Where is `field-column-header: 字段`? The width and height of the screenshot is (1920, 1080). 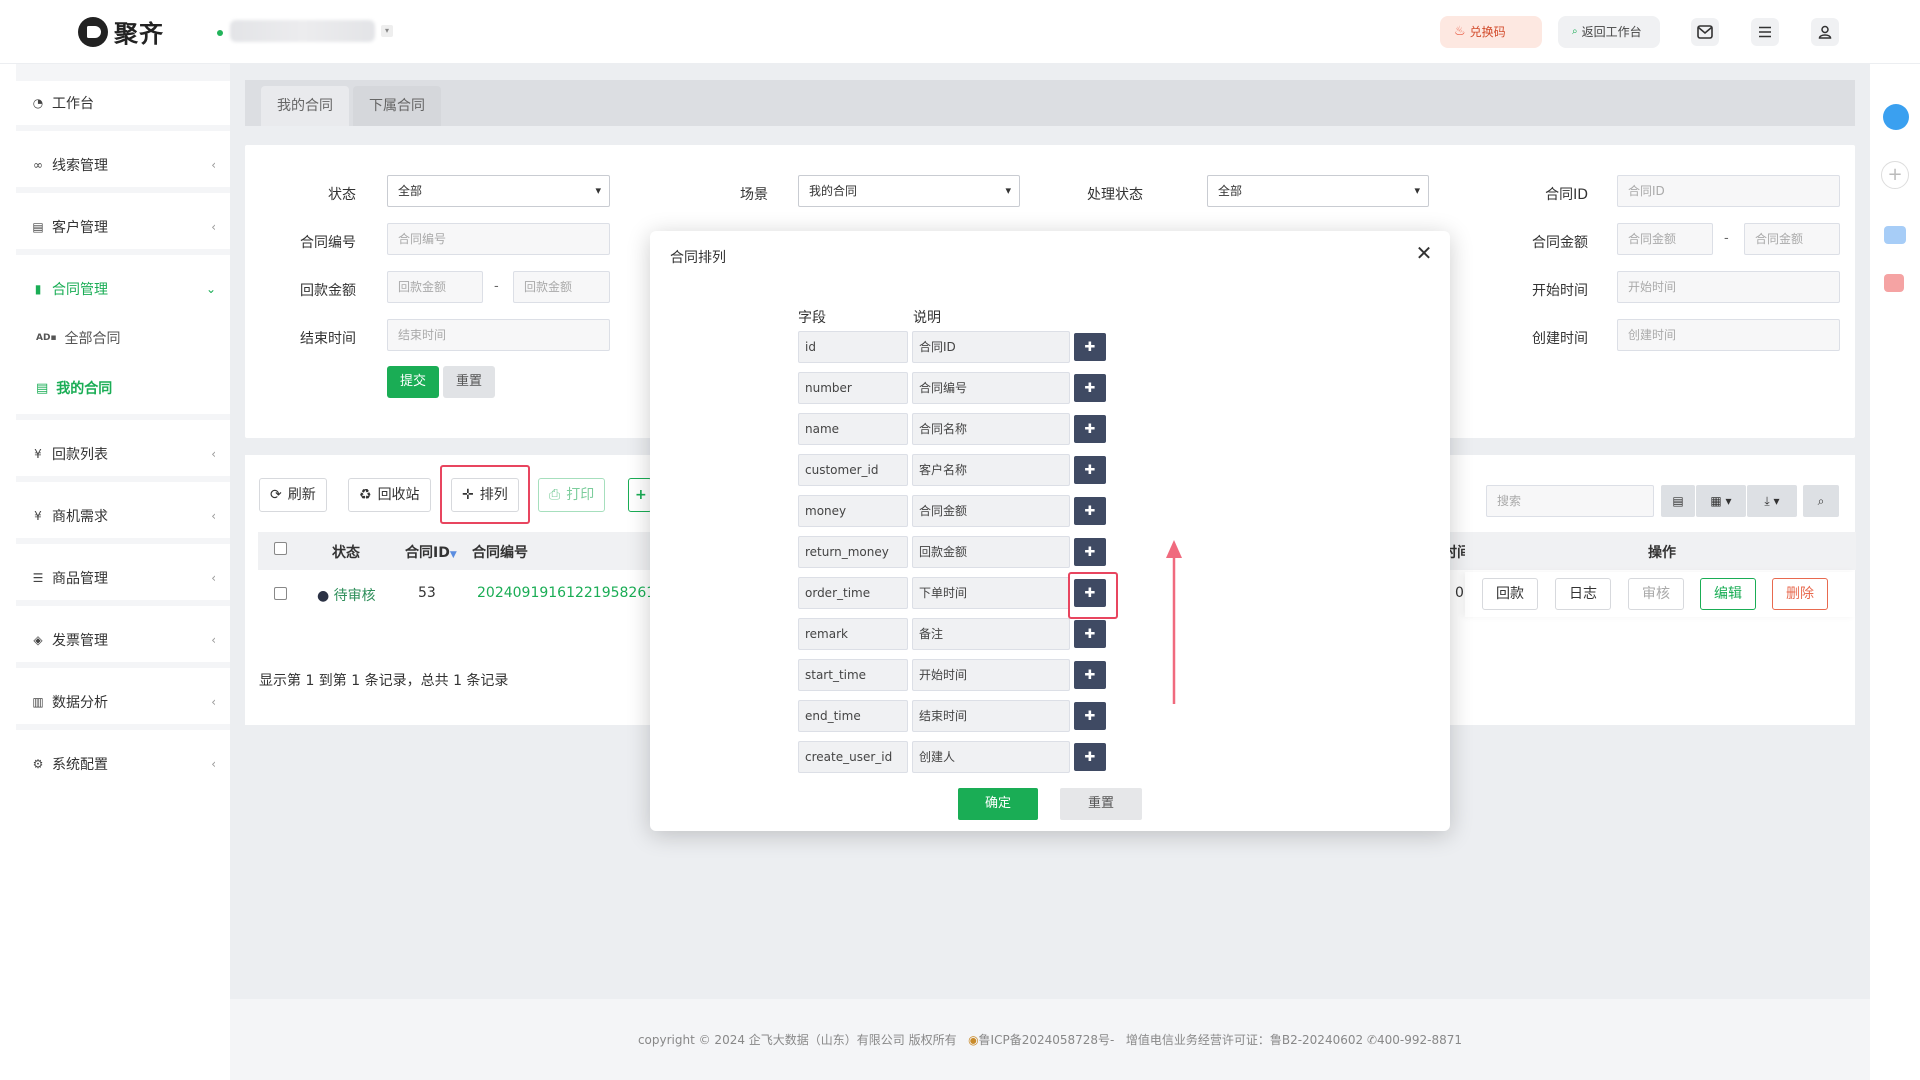 field-column-header: 字段 is located at coordinates (812, 318).